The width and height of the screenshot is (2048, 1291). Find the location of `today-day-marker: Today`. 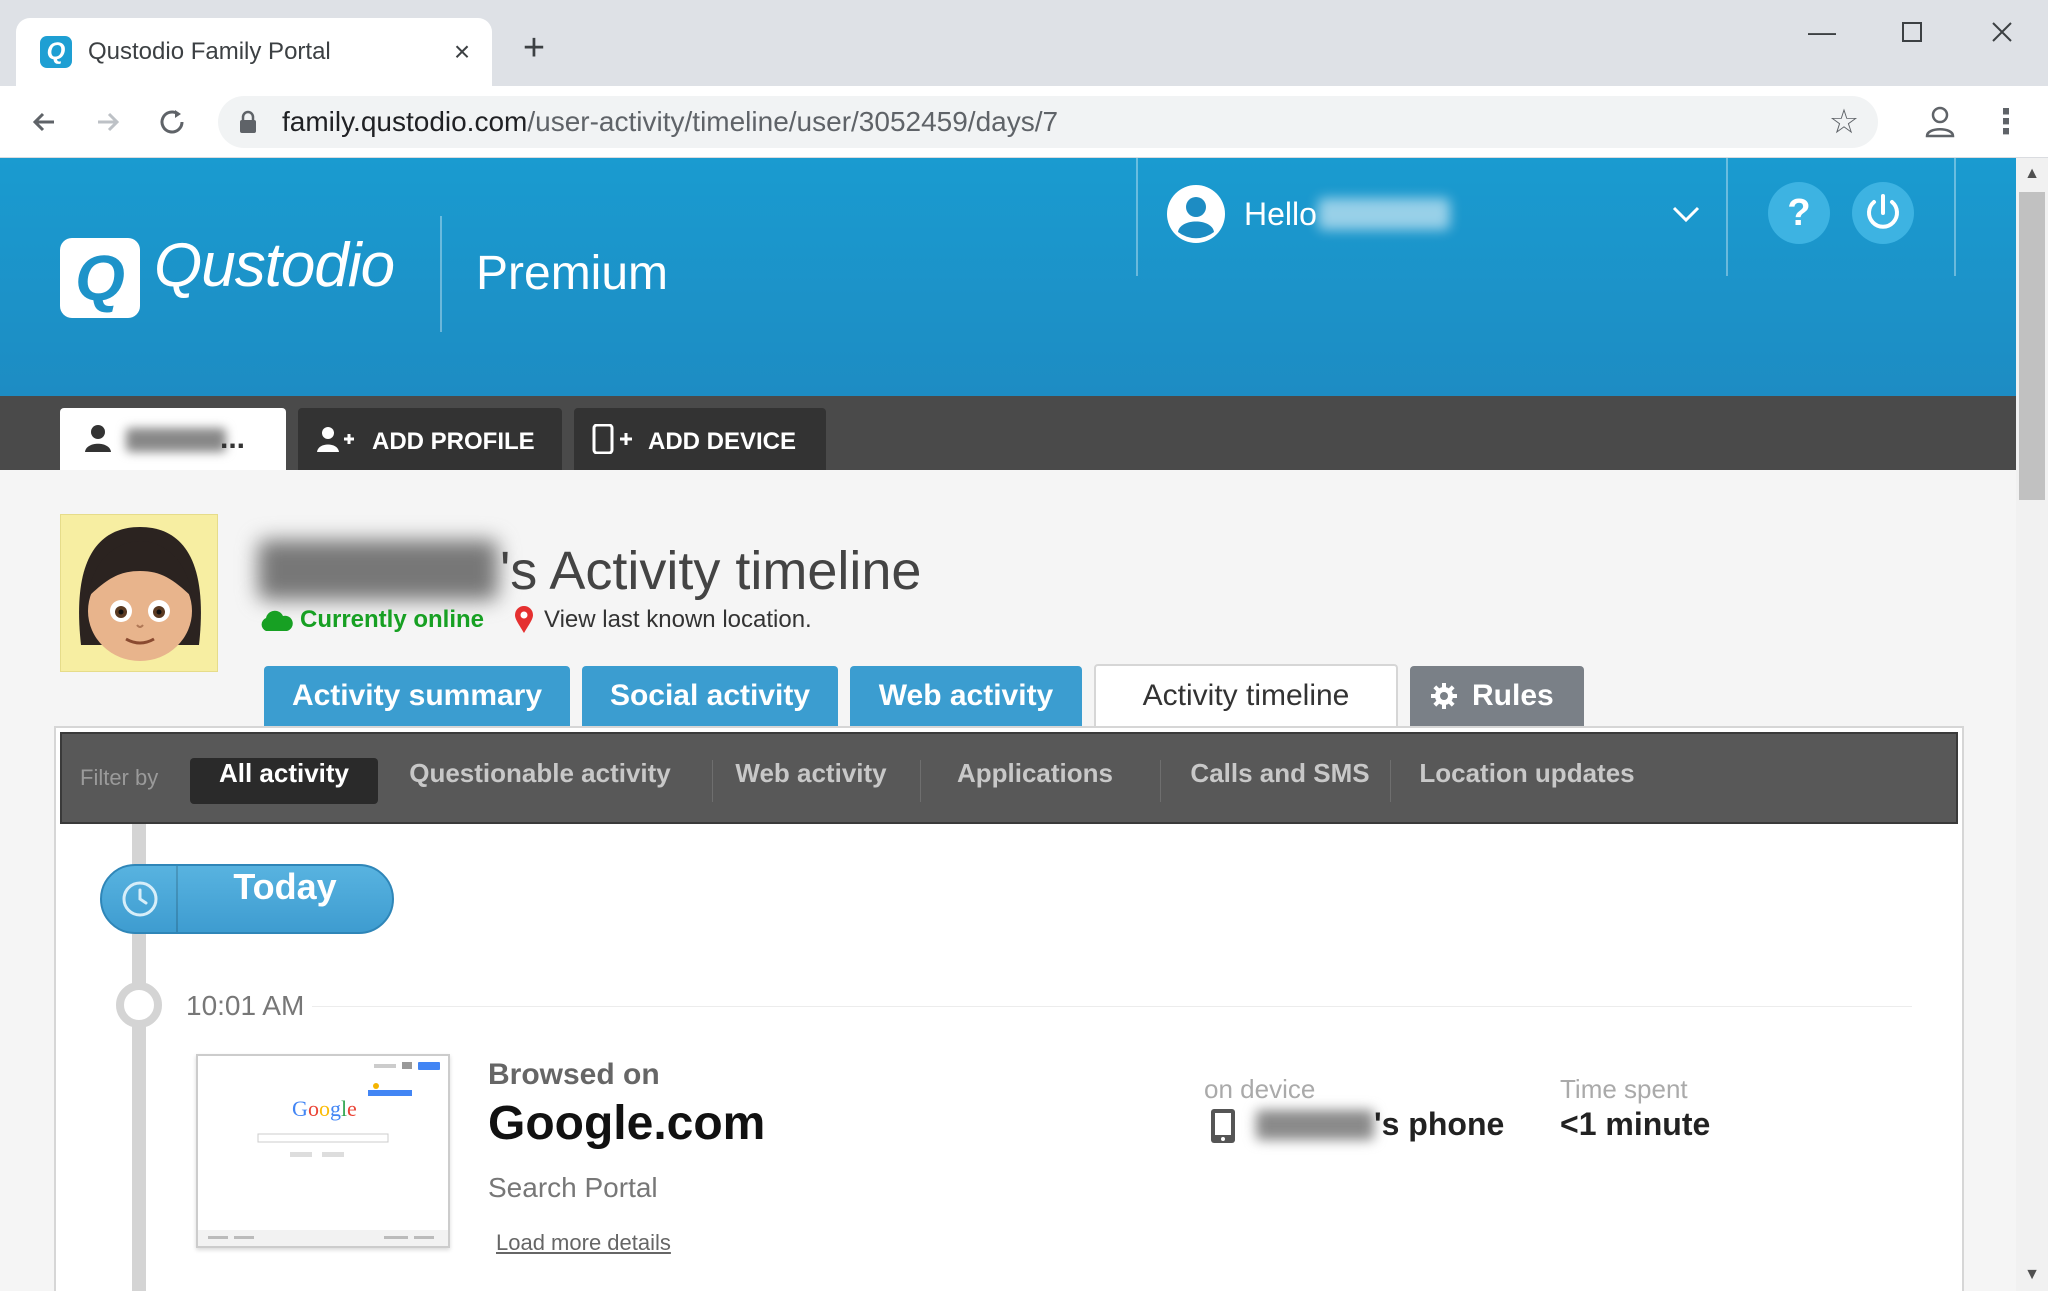

today-day-marker: Today is located at coordinates (247, 899).